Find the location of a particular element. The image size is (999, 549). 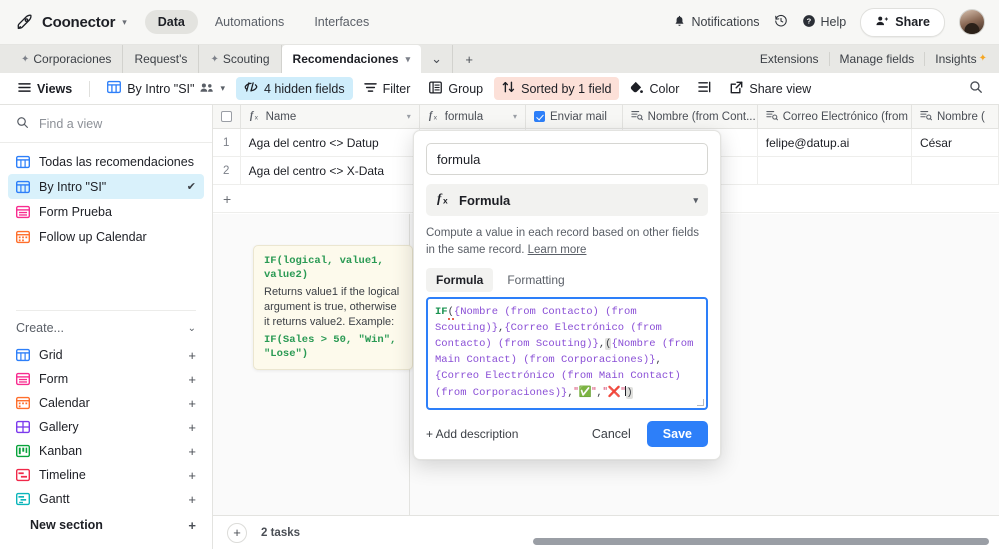

column-header-nombre-from-contacto: Nombre (from Cont... ▾ is located at coordinates (690, 116).